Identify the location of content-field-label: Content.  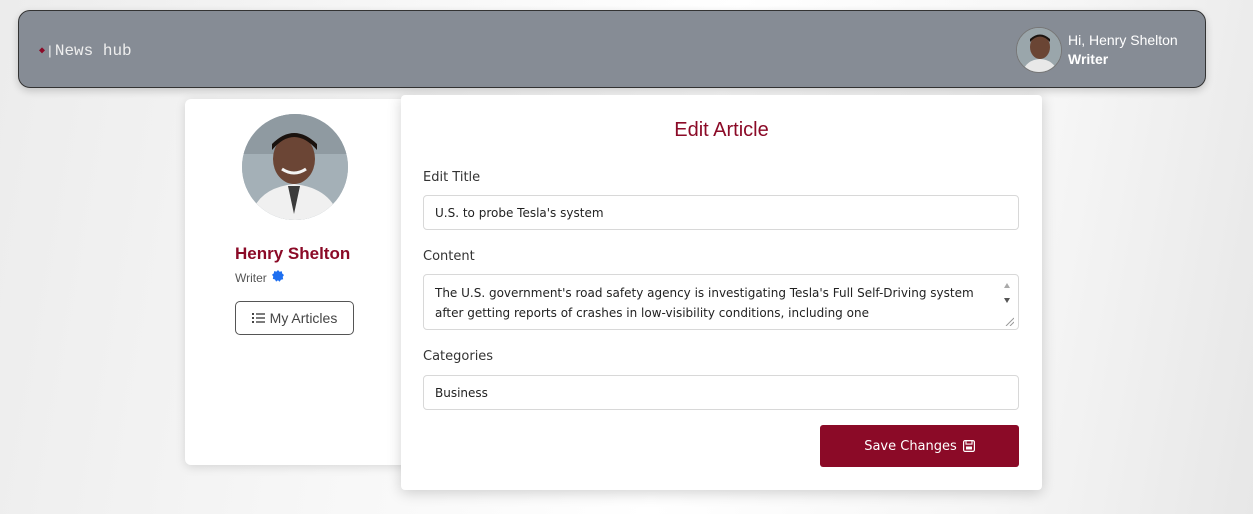
(449, 256).